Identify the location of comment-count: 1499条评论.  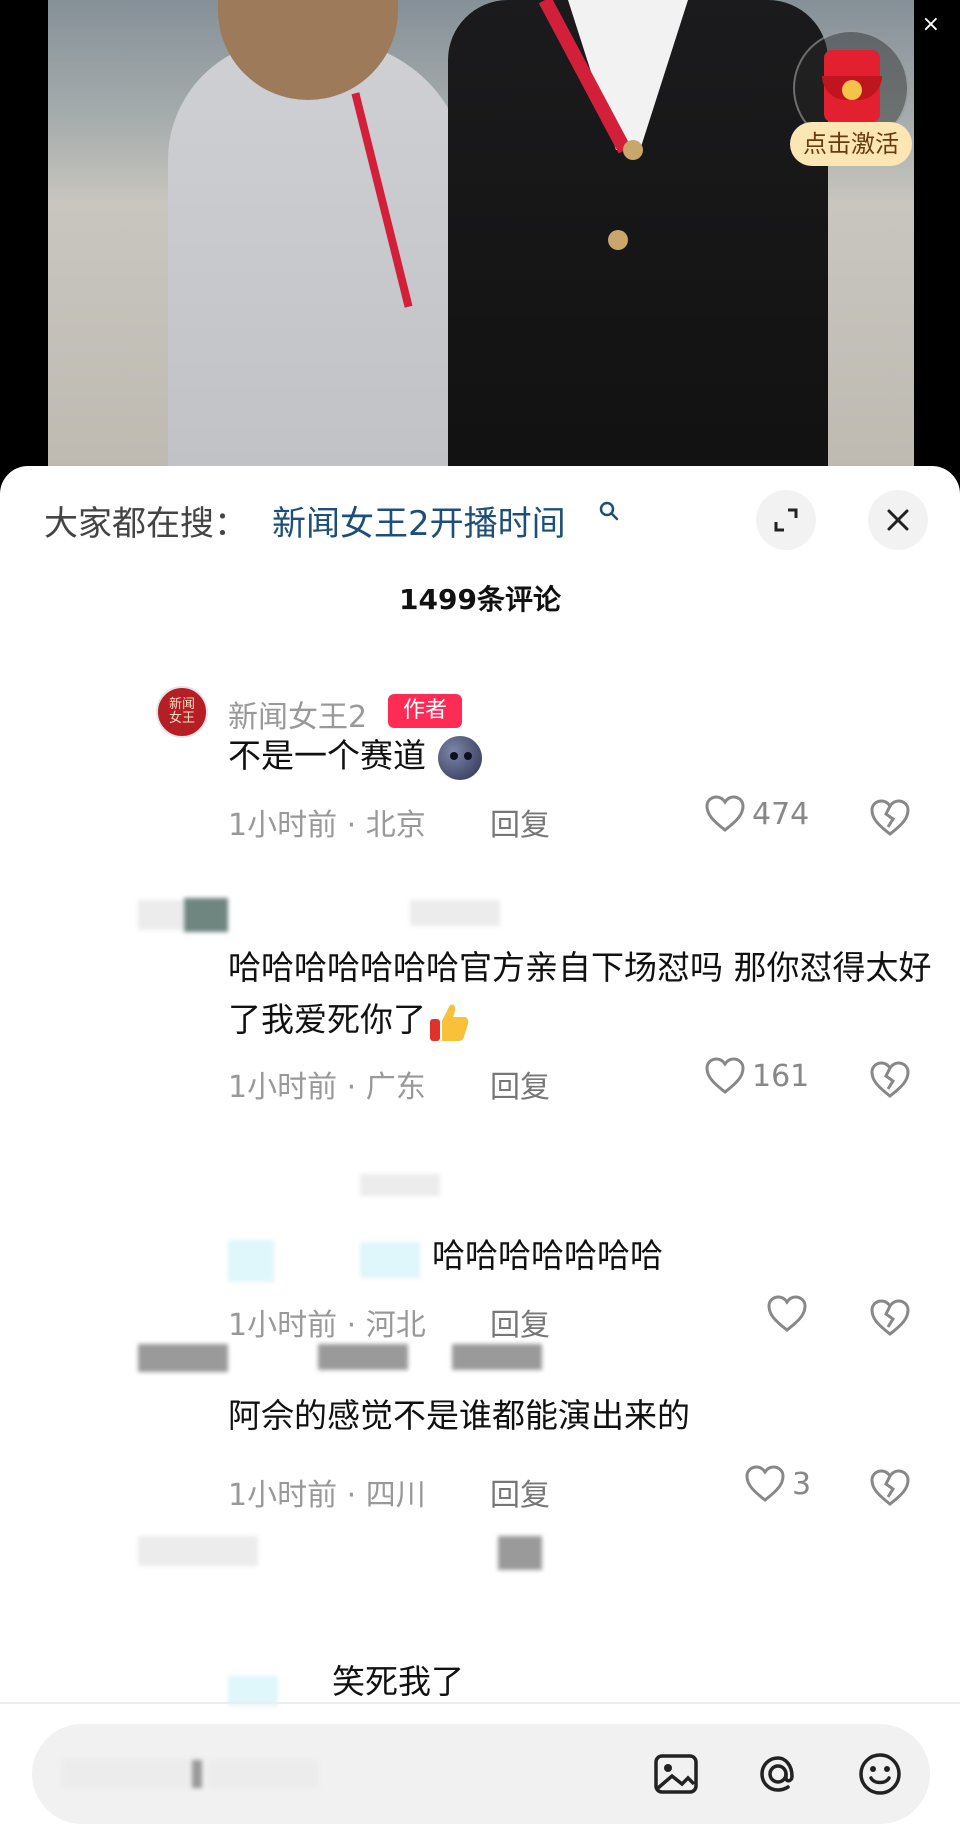
(480, 599).